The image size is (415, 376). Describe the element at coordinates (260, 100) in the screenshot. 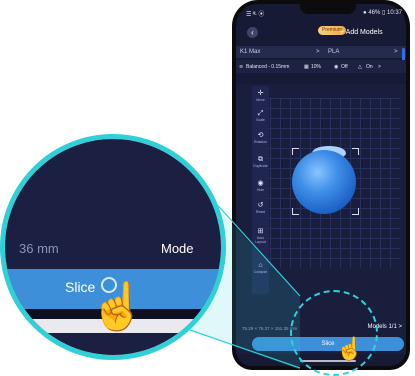

I see `toolbar-item-label: Move` at that location.